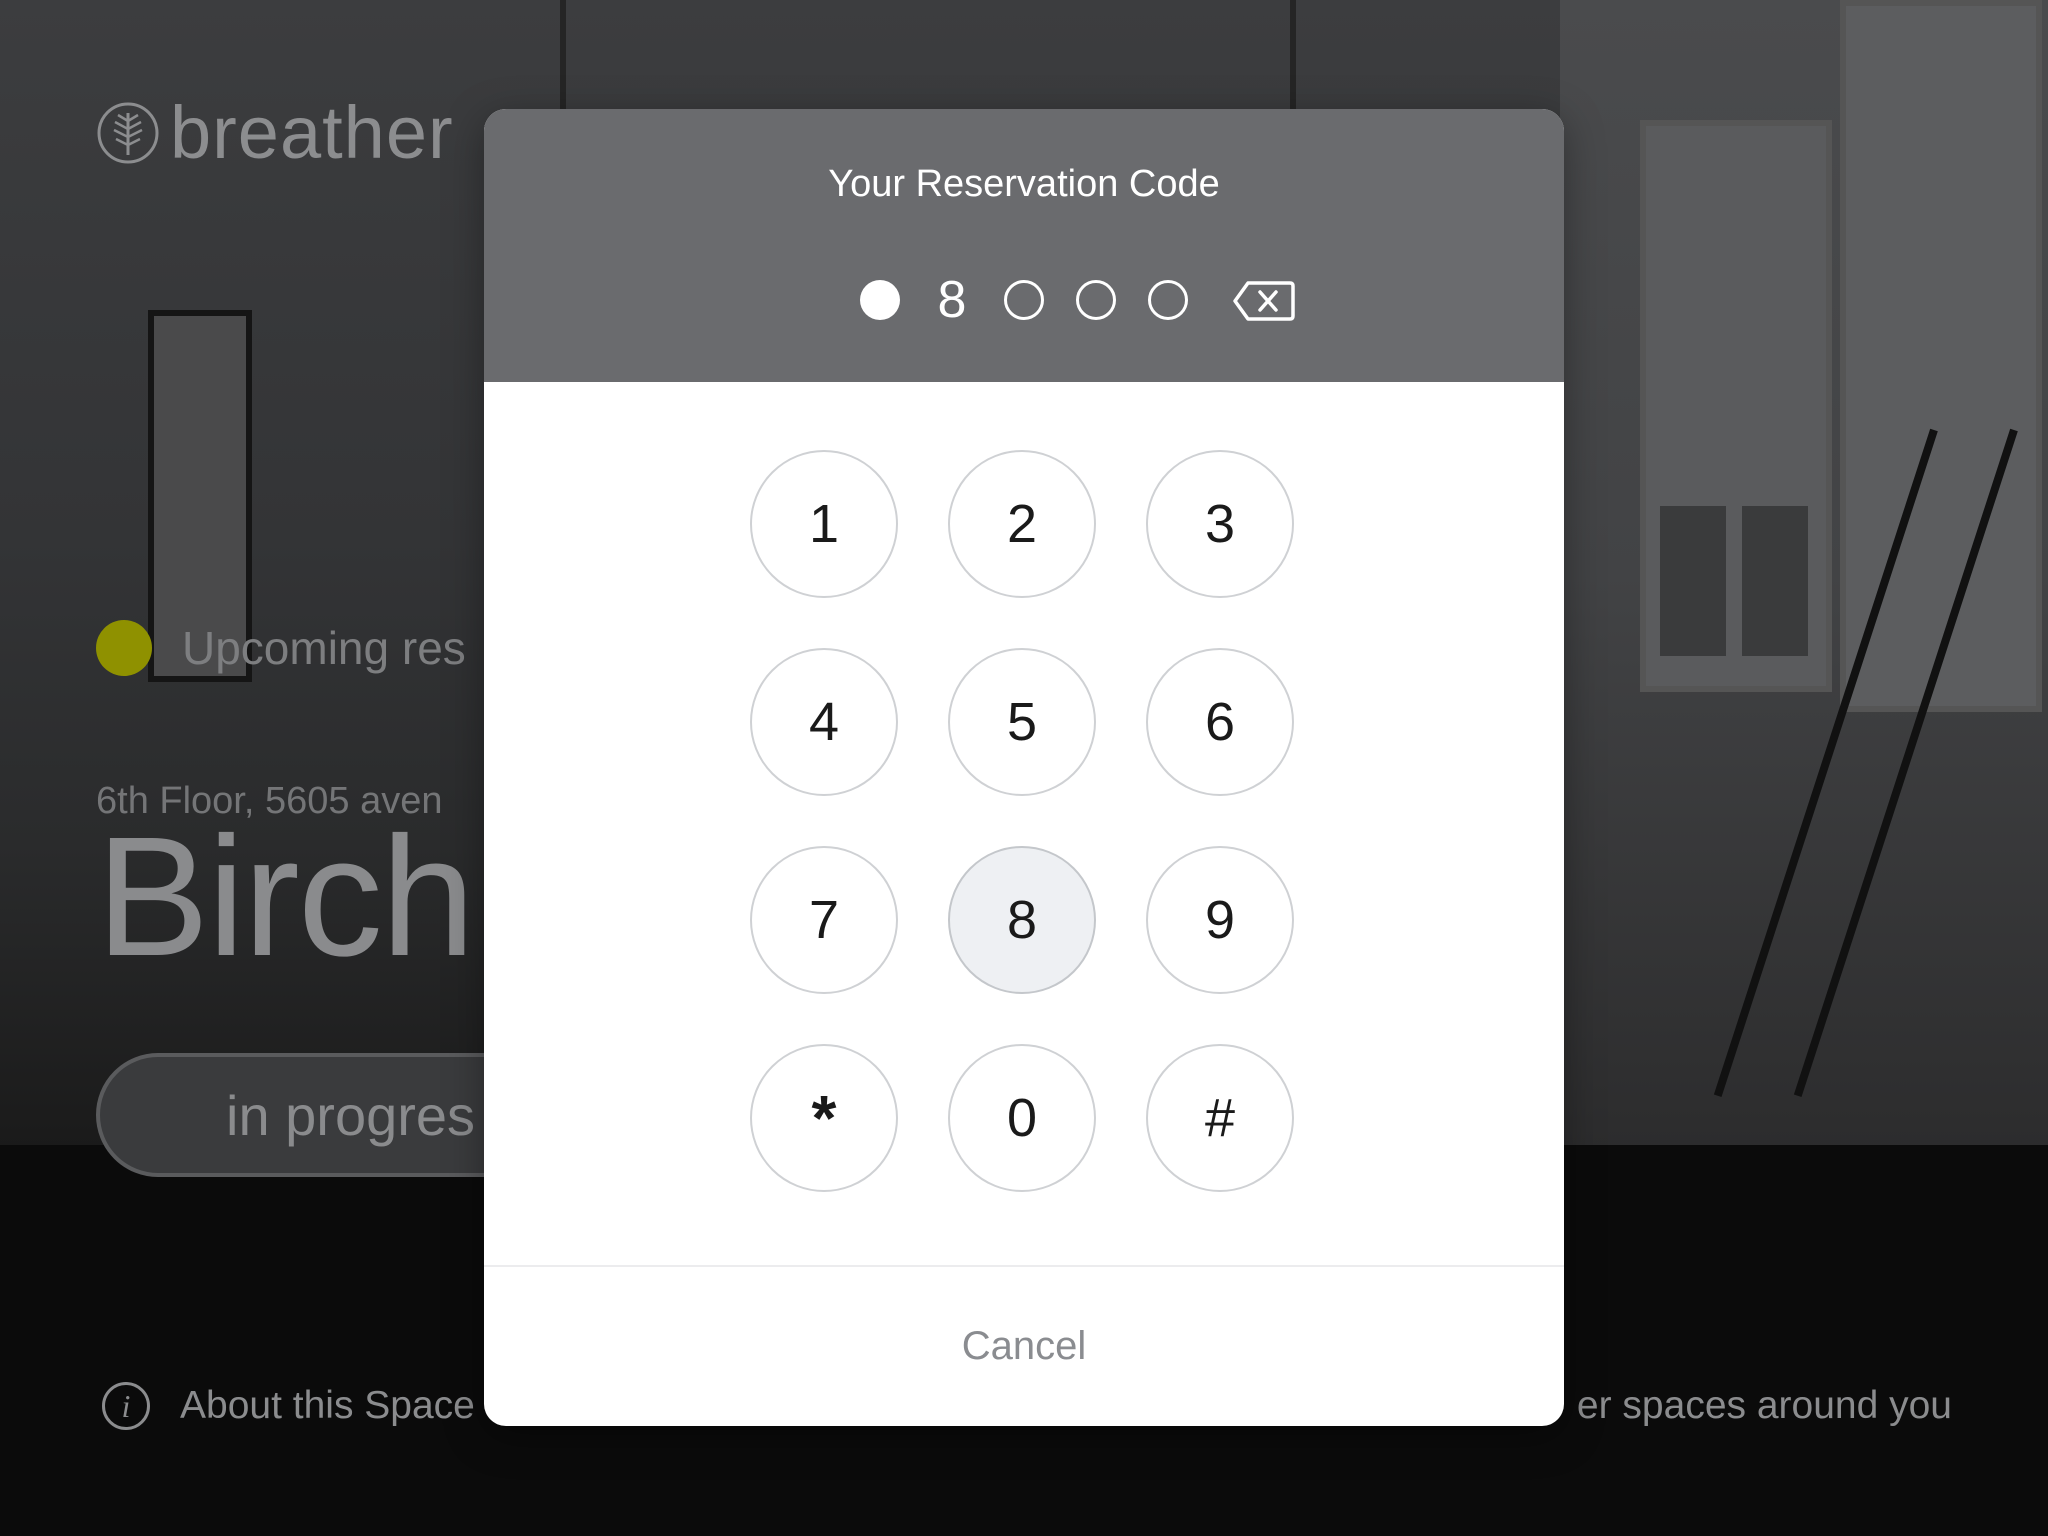 This screenshot has width=2048, height=1536. Describe the element at coordinates (312, 132) in the screenshot. I see `brand-name: breather` at that location.